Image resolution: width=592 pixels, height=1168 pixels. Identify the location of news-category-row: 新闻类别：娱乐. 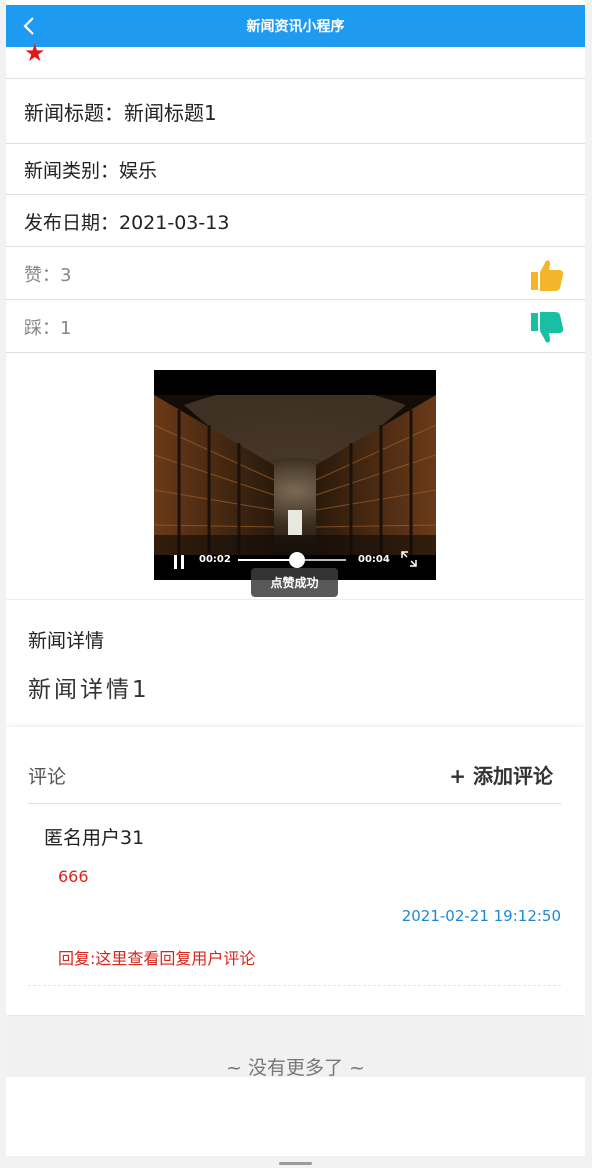
(295, 170).